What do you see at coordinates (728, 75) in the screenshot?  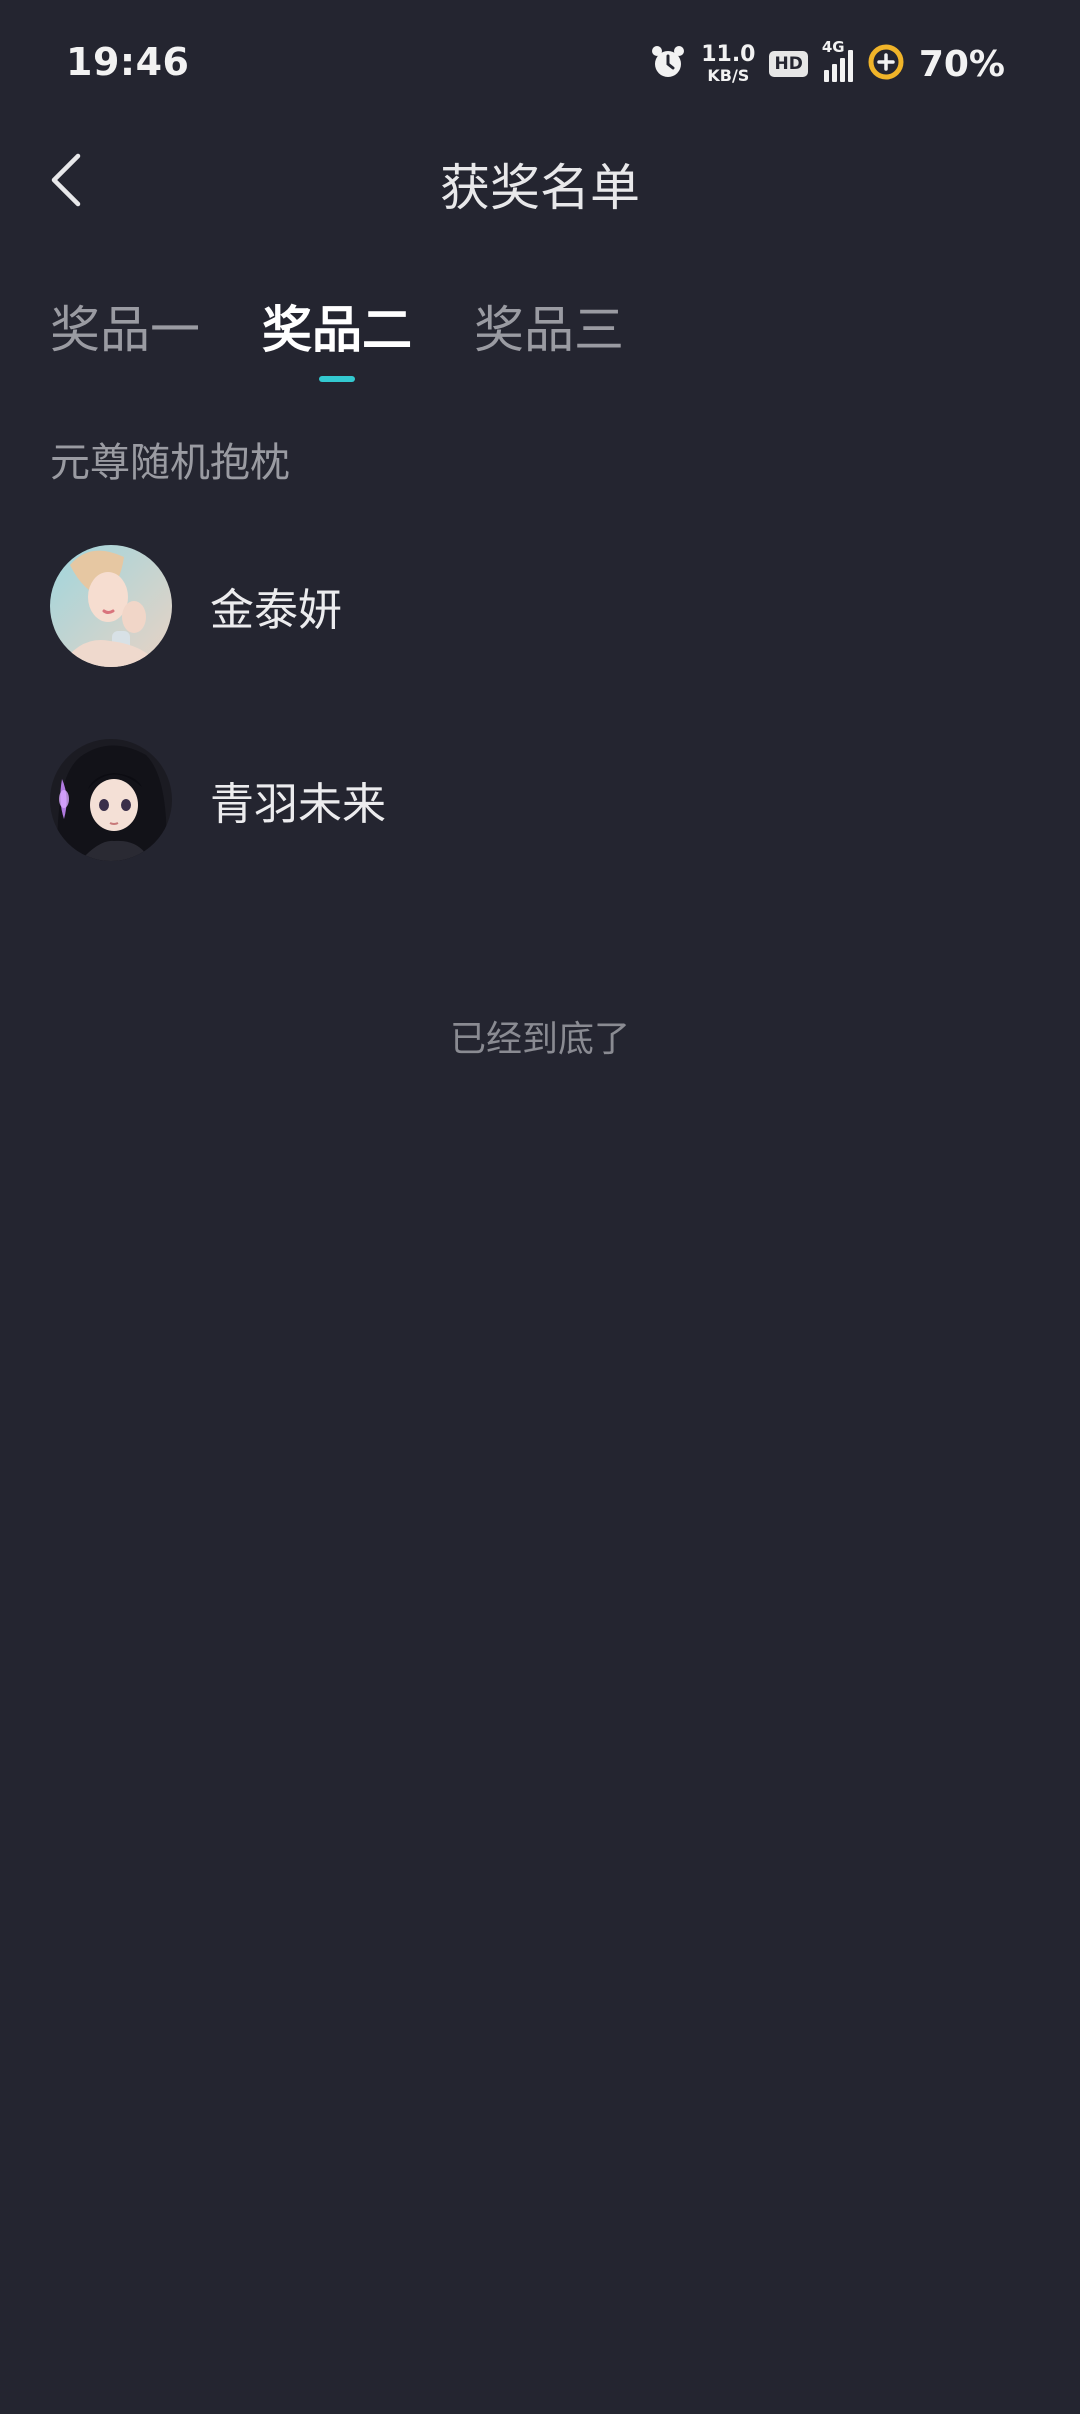 I see `network-speed-unit: KB/S` at bounding box center [728, 75].